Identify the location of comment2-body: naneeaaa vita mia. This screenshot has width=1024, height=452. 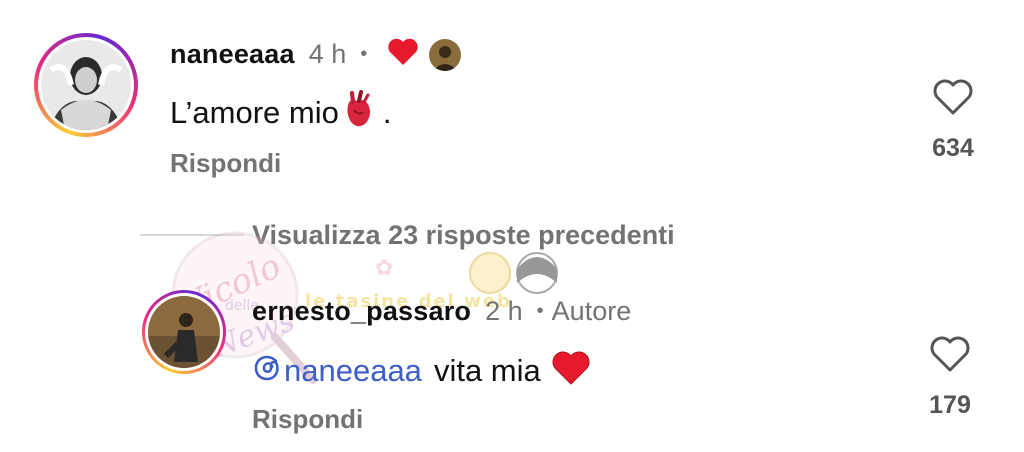
(421, 370).